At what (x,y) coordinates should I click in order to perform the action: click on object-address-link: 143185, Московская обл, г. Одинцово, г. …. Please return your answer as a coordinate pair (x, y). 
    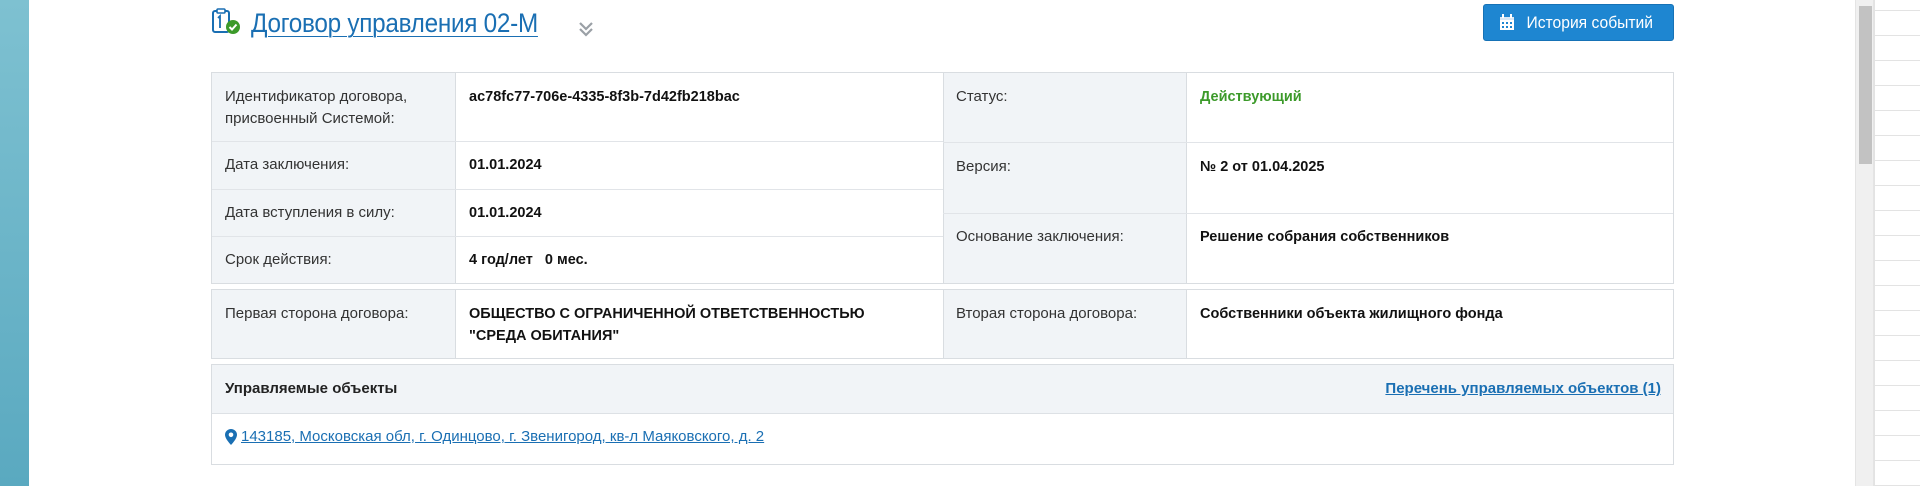
    Looking at the image, I should click on (502, 436).